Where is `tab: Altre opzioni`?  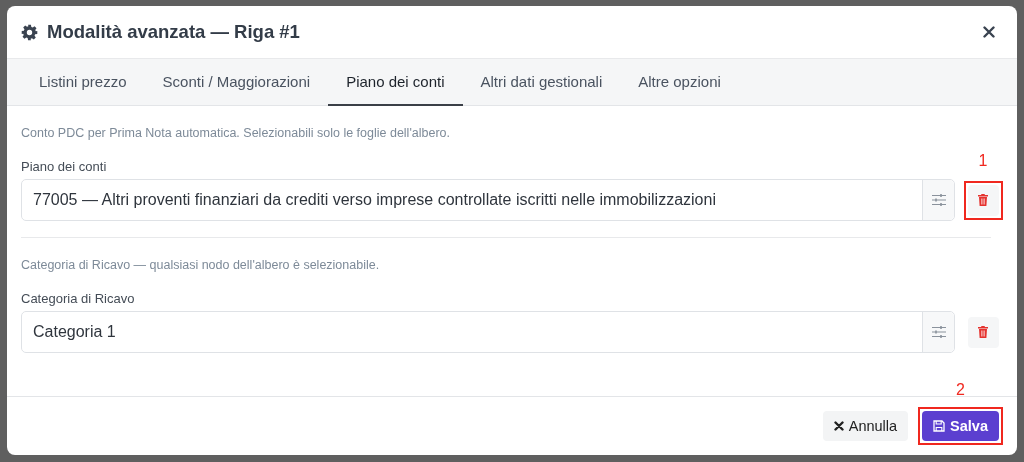 tab: Altre opzioni is located at coordinates (679, 82).